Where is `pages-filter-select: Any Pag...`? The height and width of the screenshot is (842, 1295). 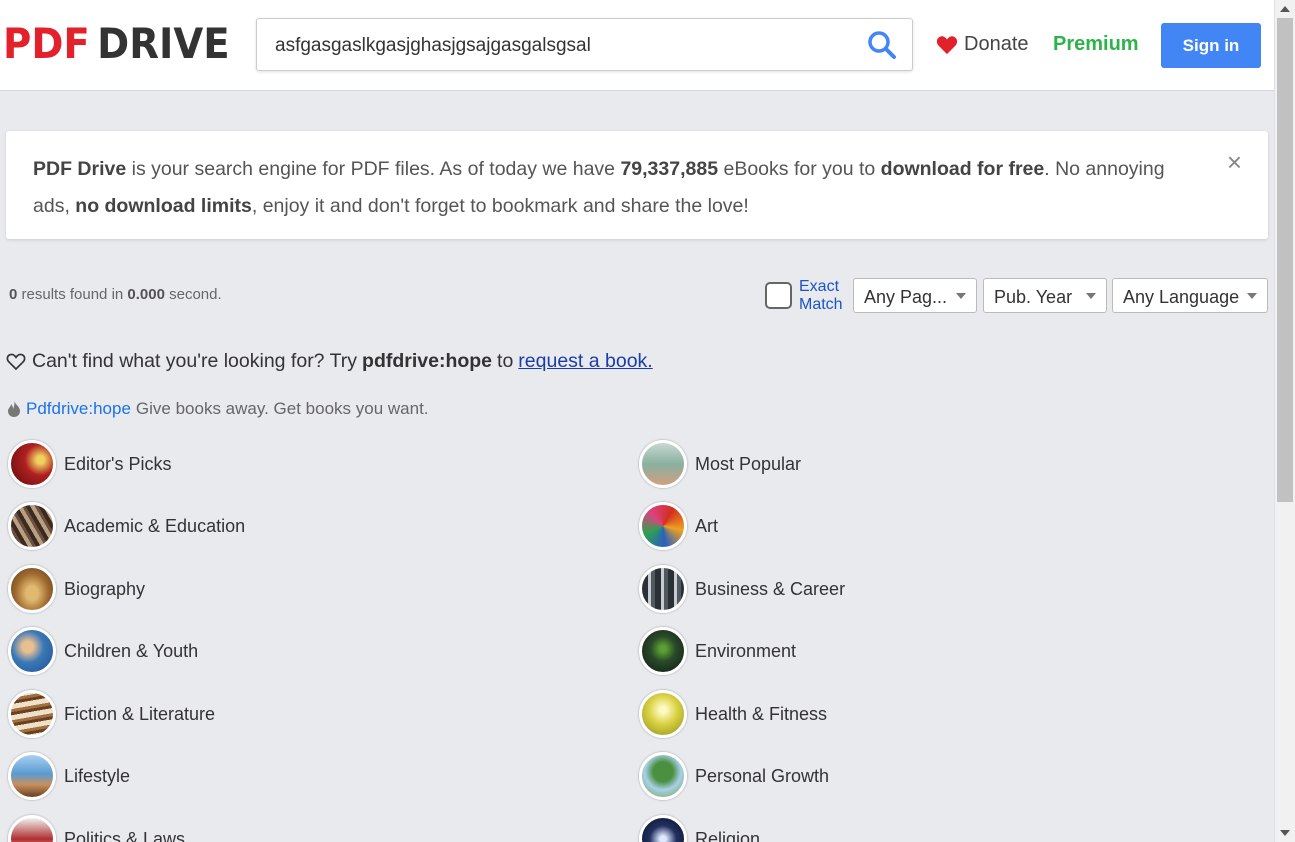 pages-filter-select: Any Pag... is located at coordinates (915, 295).